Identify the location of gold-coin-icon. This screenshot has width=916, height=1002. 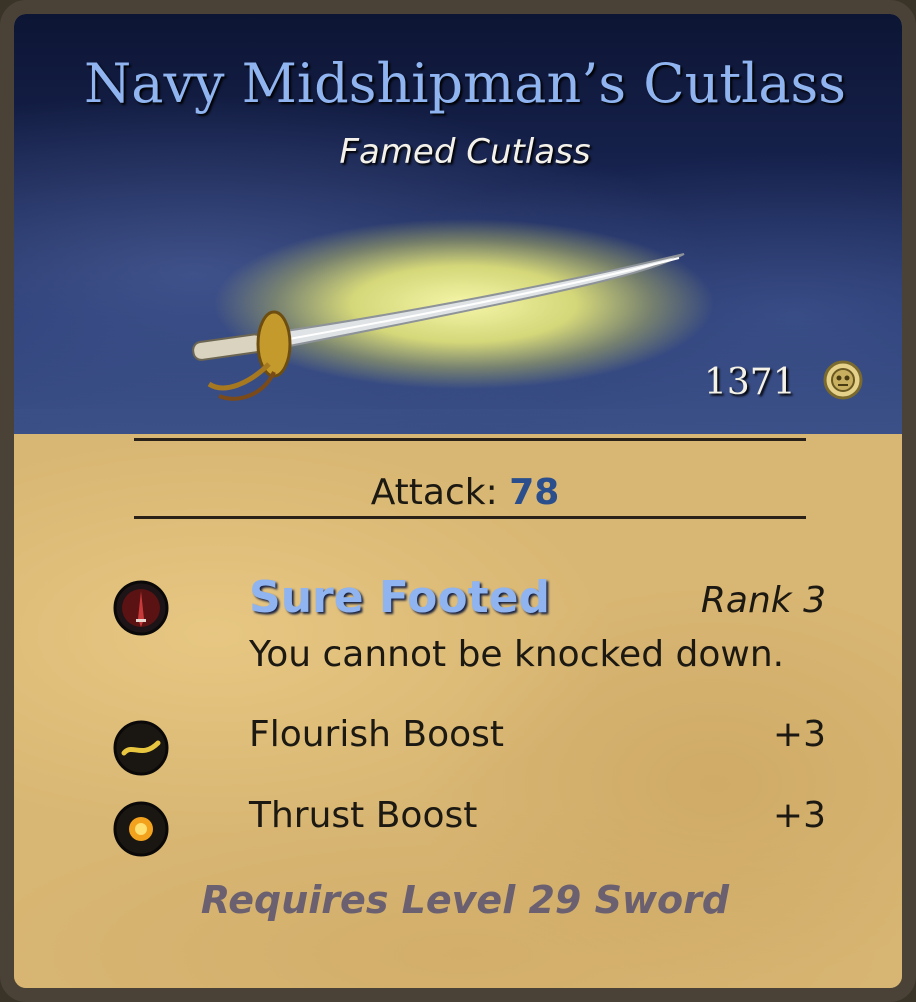
(843, 380).